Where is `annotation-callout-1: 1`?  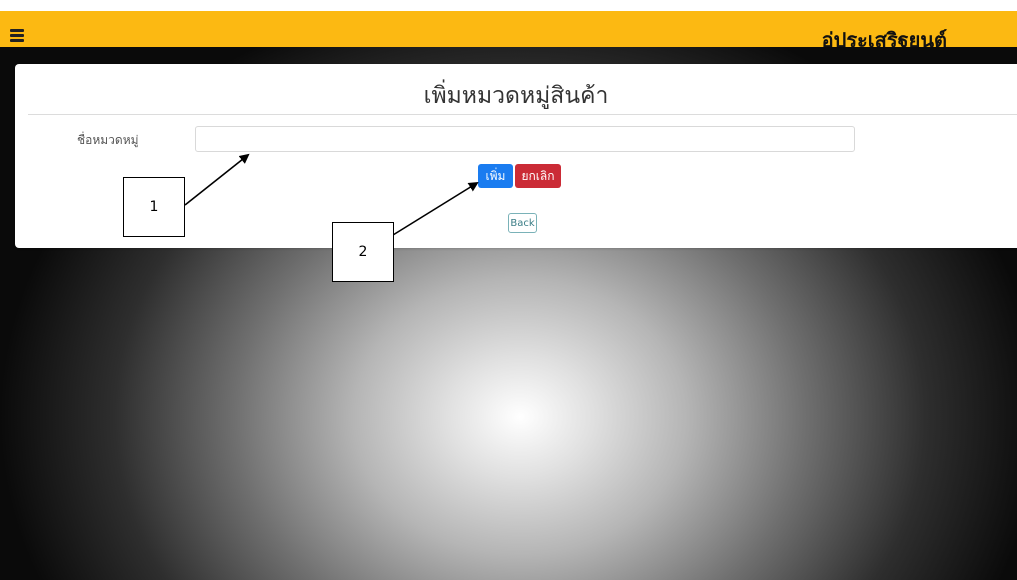
annotation-callout-1: 1 is located at coordinates (154, 207).